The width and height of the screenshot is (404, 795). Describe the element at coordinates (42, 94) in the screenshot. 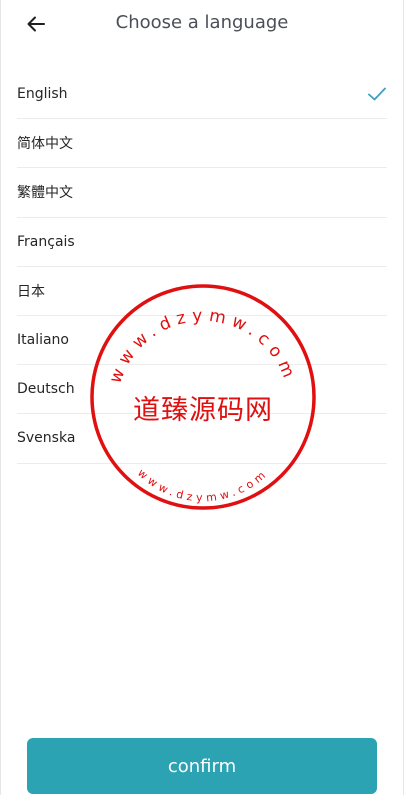

I see `language-label: English` at that location.